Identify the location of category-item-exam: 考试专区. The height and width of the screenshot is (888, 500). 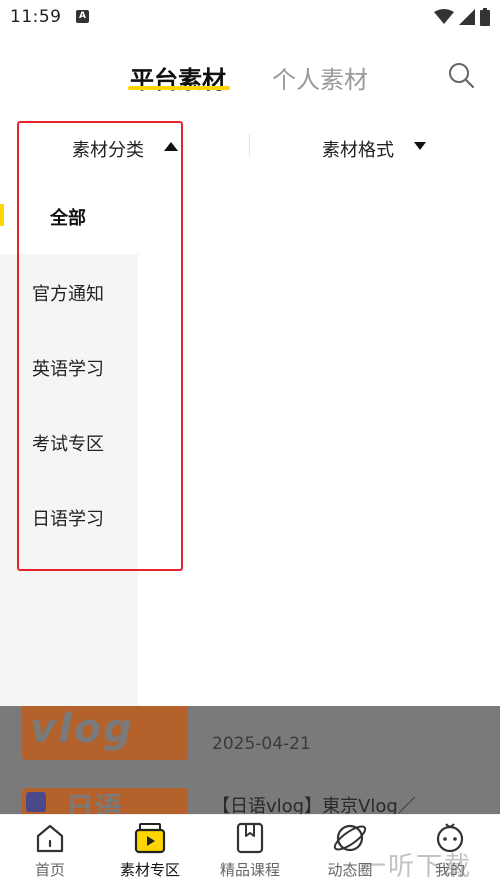
(68, 443).